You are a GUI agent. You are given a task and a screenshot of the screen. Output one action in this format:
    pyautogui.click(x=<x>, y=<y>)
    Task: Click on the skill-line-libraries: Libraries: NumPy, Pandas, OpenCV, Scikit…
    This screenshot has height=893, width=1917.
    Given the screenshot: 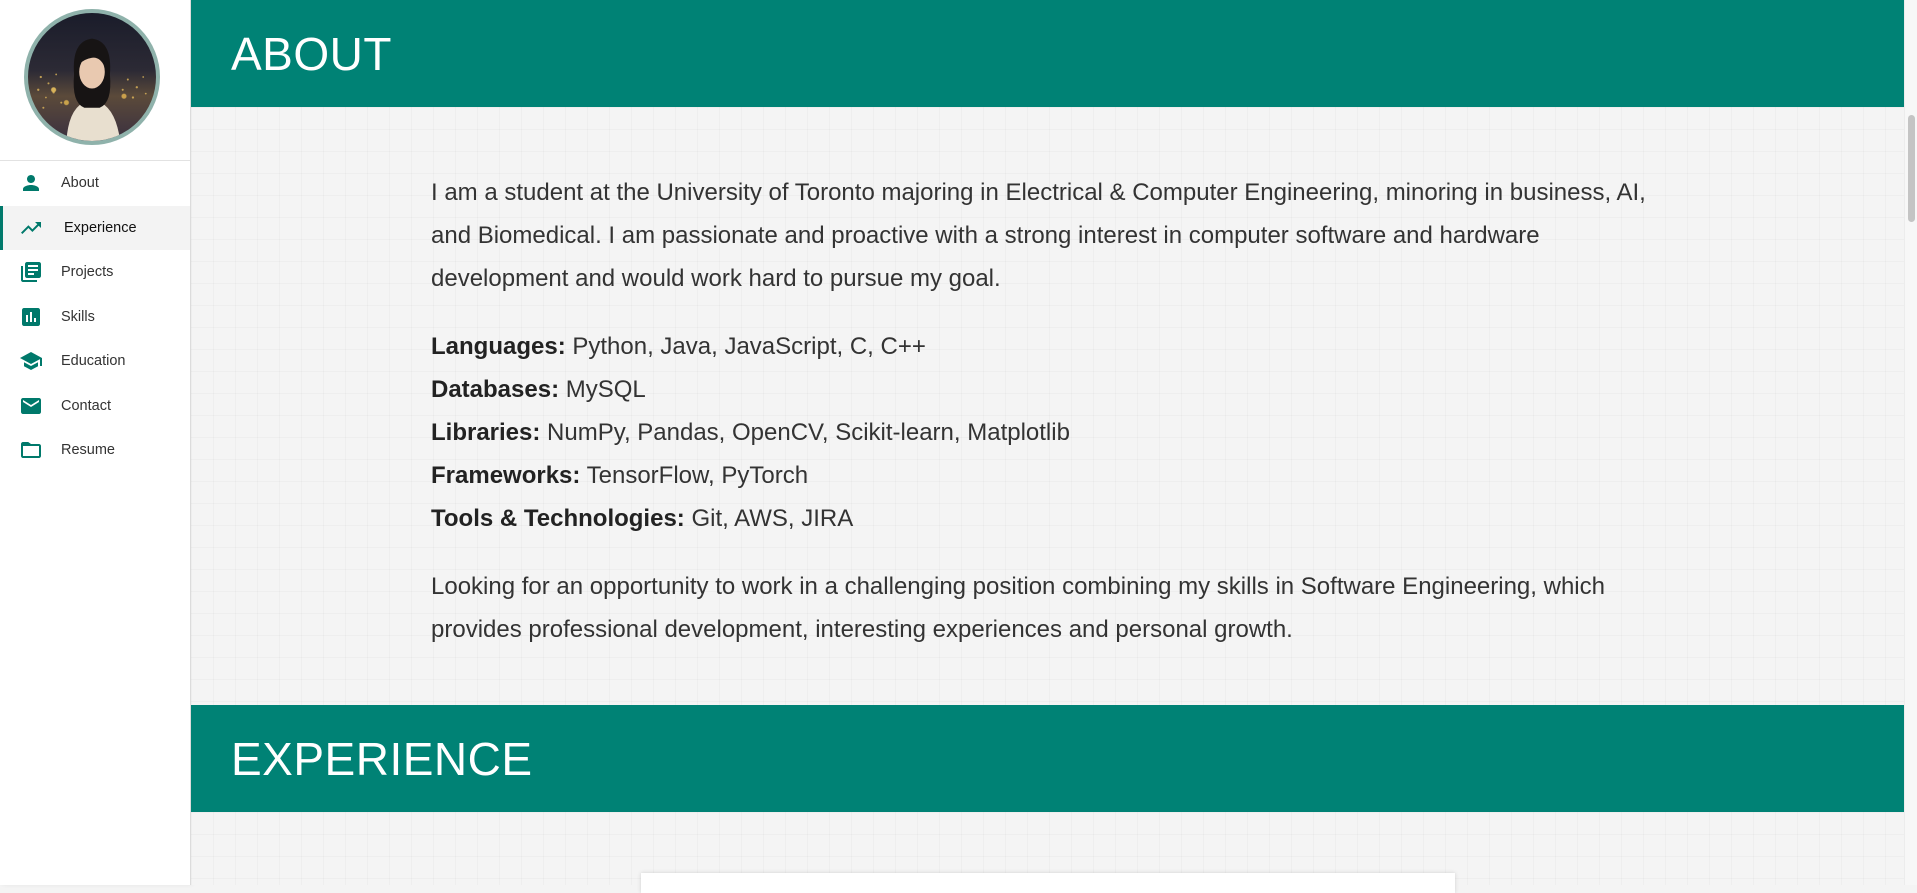 What is the action you would take?
    pyautogui.click(x=750, y=432)
    